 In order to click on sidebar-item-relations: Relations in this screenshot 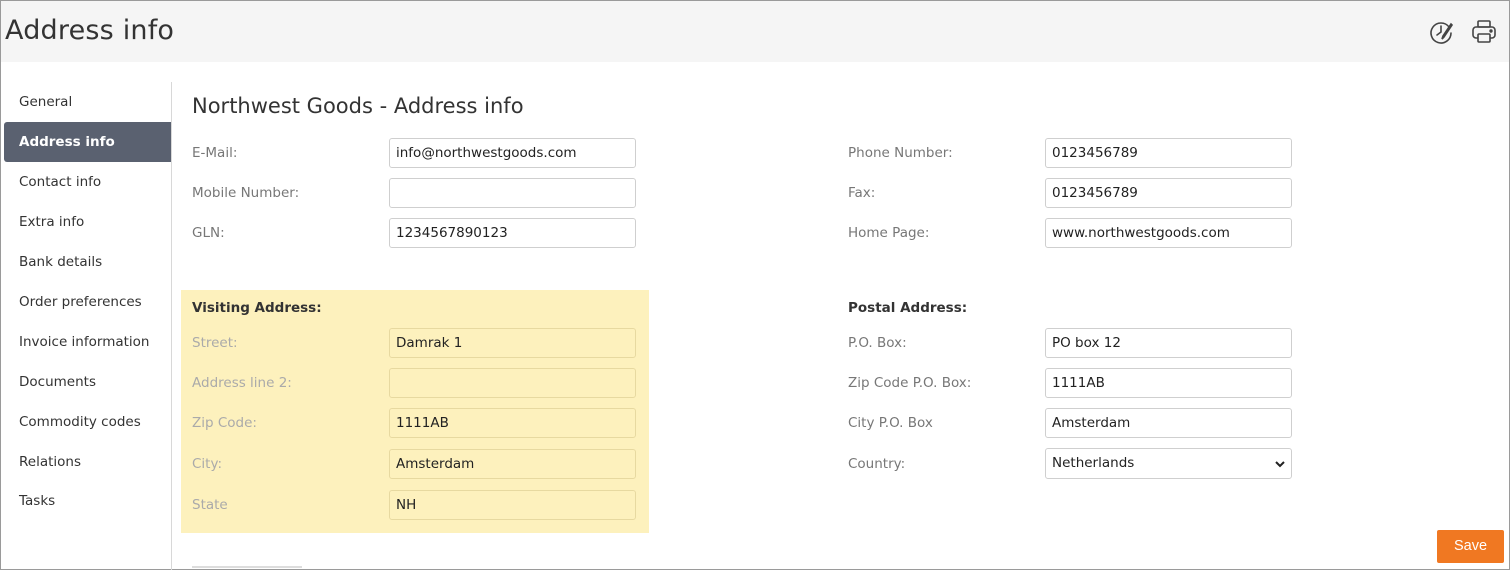, I will do `click(87, 462)`.